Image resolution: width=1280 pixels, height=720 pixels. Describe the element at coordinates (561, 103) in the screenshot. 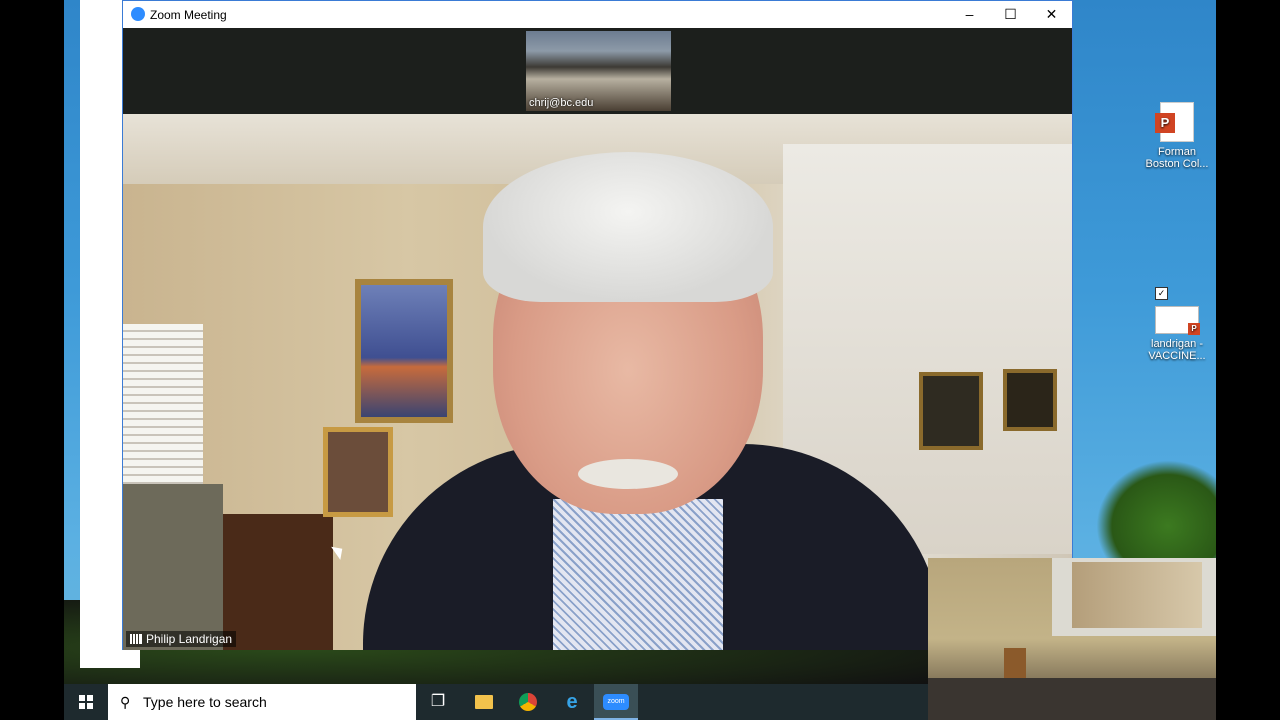

I see `participant-name-label: chrij@bc.edu` at that location.